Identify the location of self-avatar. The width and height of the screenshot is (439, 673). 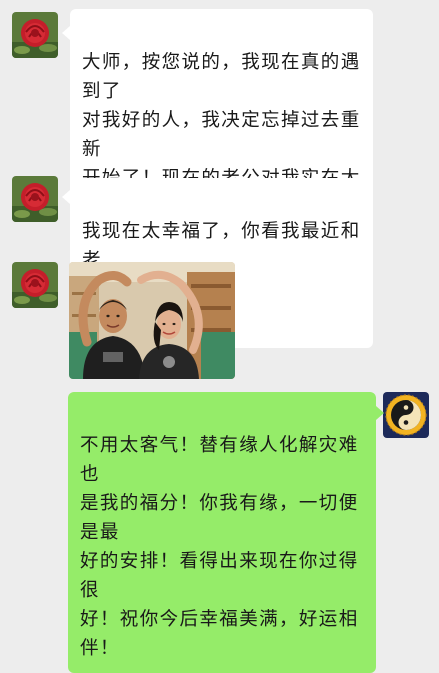
(406, 415).